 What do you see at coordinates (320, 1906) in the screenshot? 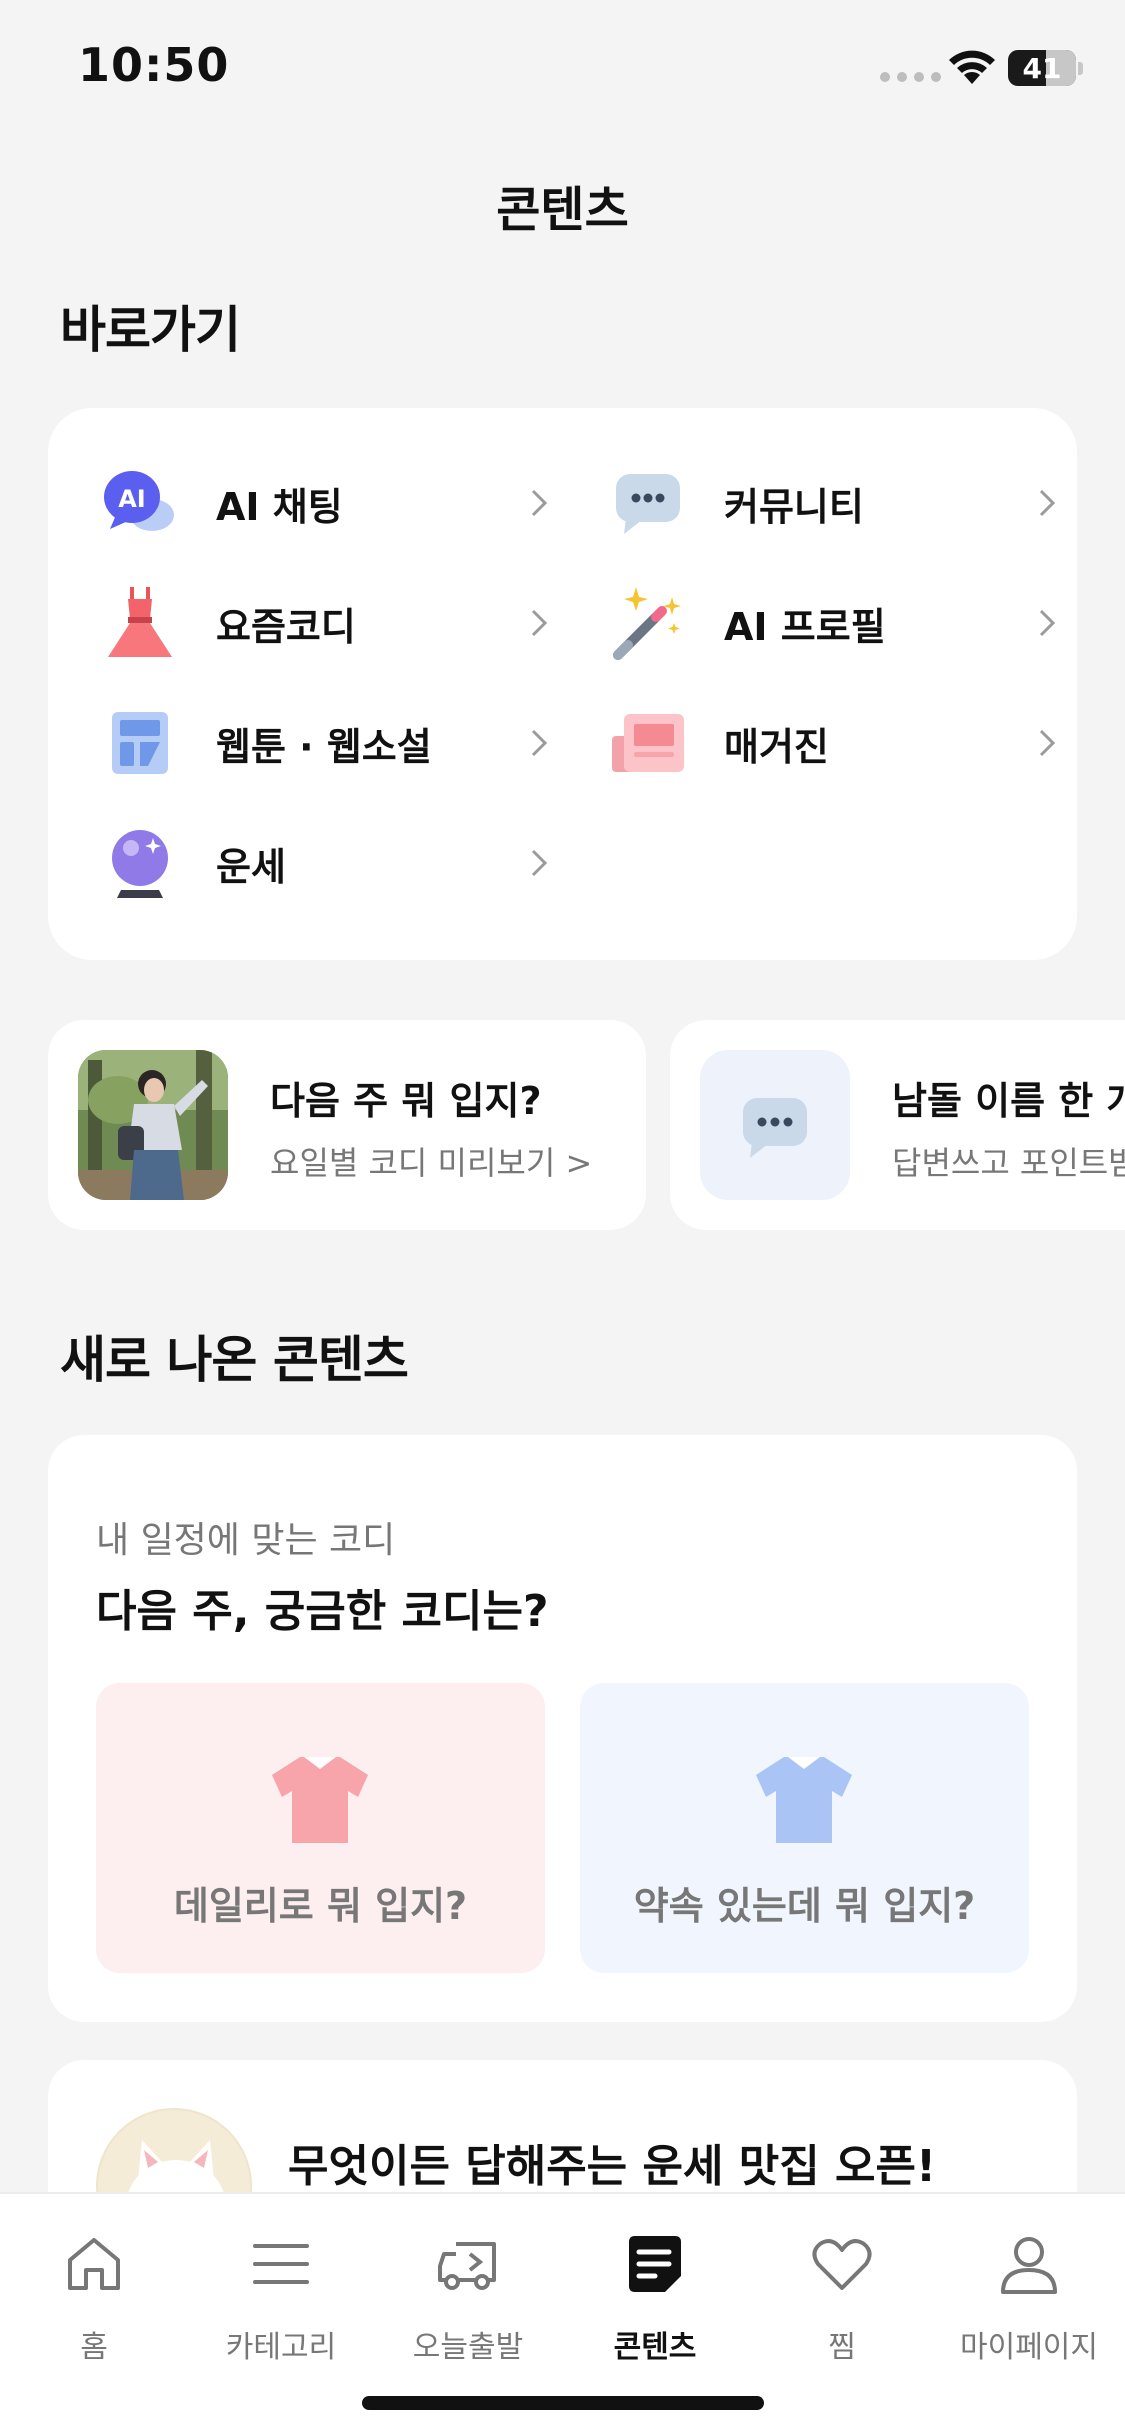
I see `option-label: 데일리로 뭐 입지?` at bounding box center [320, 1906].